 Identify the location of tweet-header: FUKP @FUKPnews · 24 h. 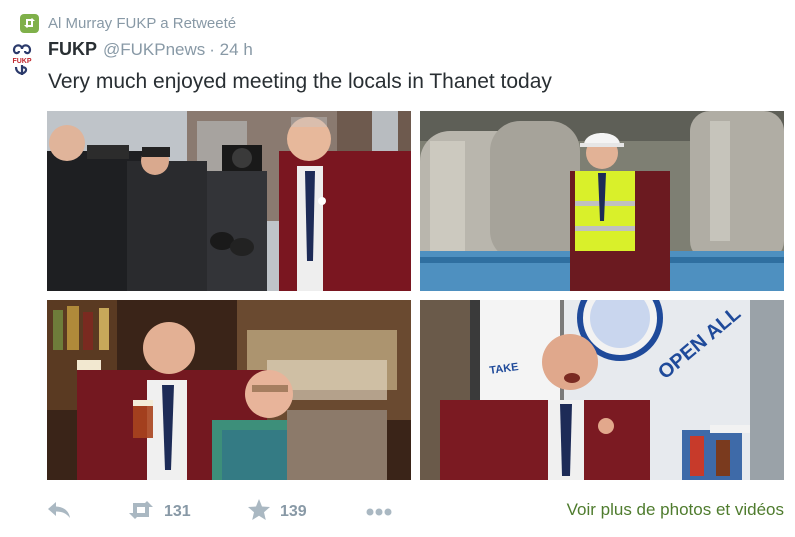
(150, 51).